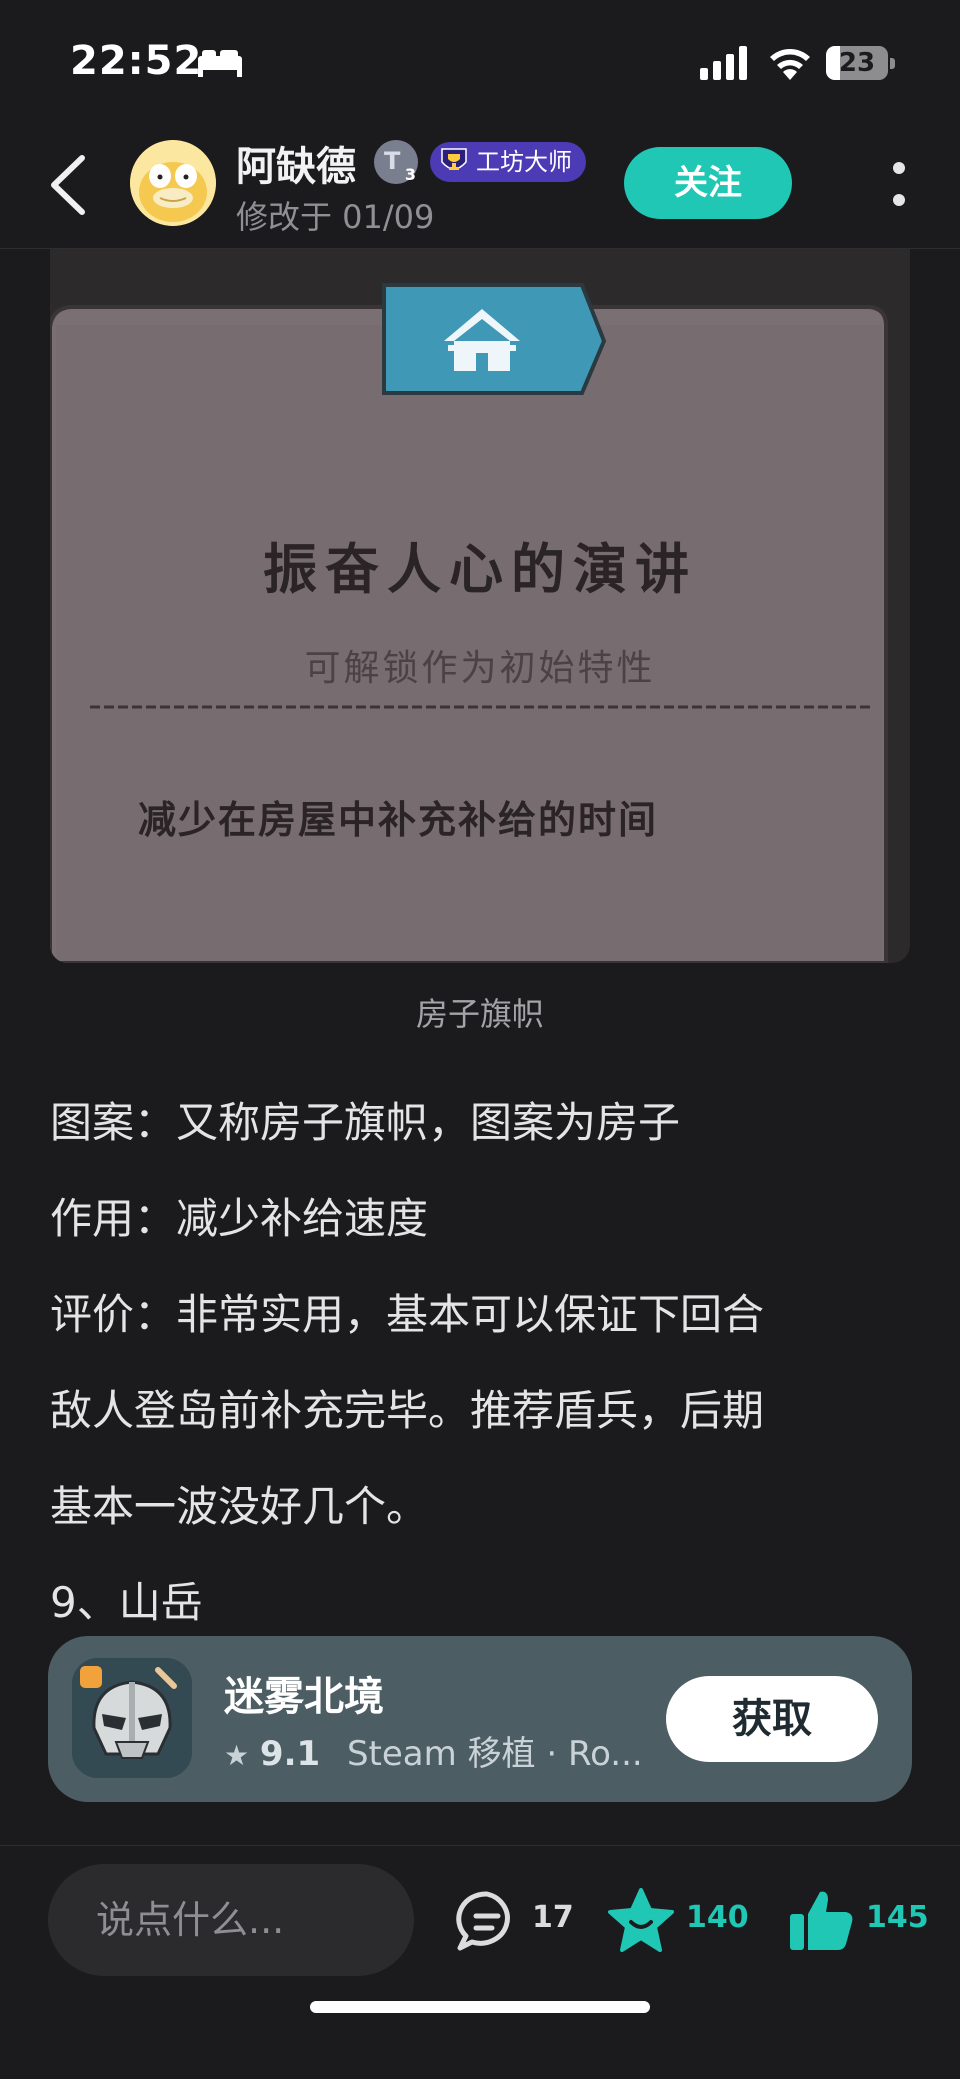 The width and height of the screenshot is (960, 2079). I want to click on favorite-button: 140, so click(681, 1921).